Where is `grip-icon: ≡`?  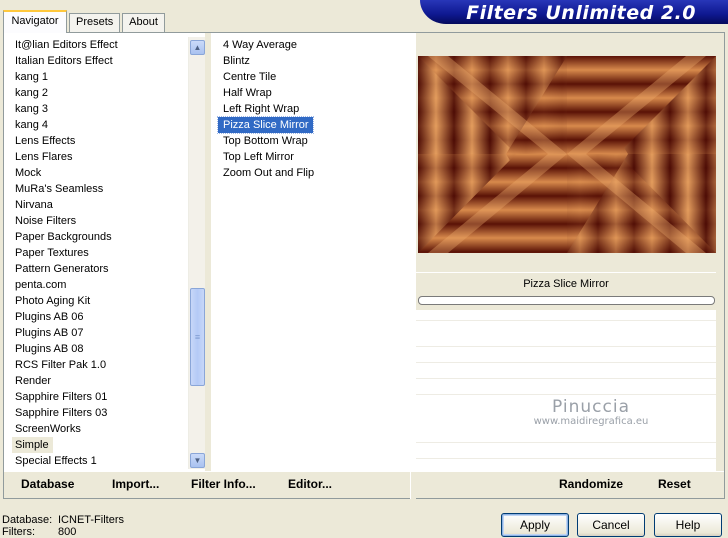 grip-icon: ≡ is located at coordinates (197, 337).